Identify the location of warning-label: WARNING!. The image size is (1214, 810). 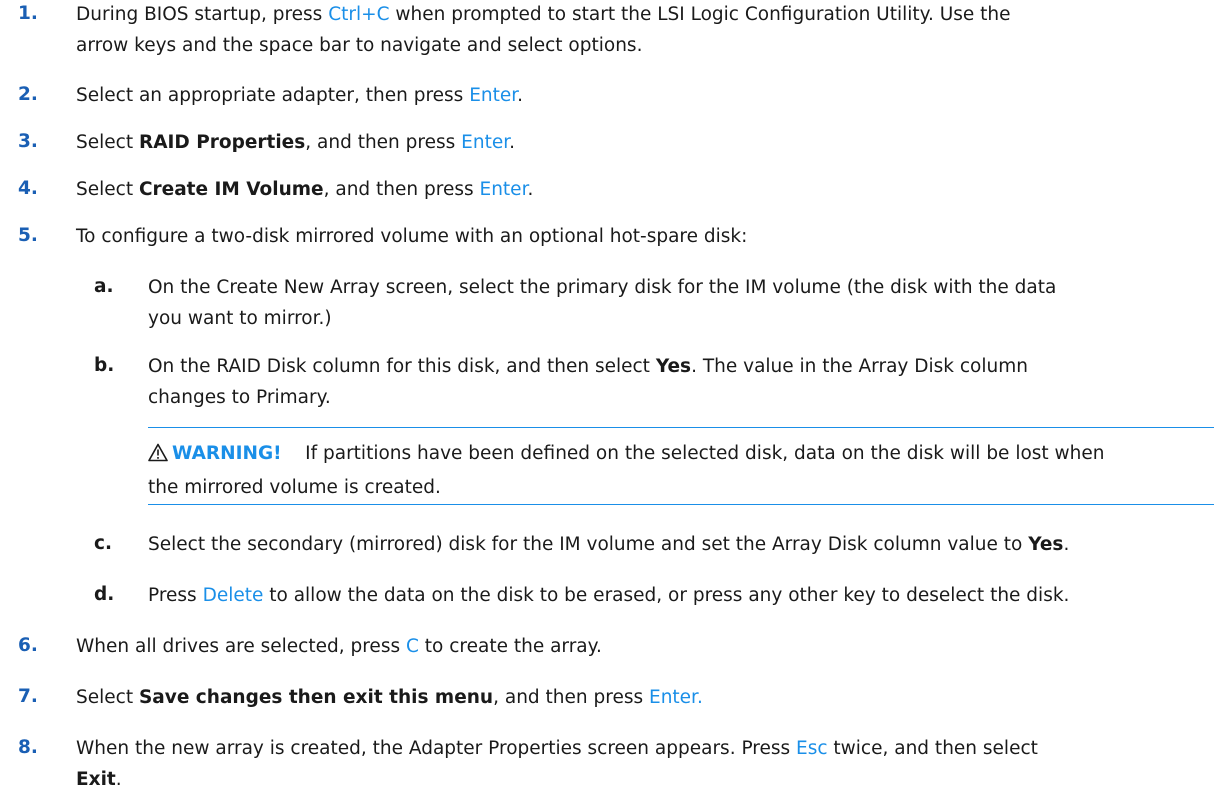
(227, 453).